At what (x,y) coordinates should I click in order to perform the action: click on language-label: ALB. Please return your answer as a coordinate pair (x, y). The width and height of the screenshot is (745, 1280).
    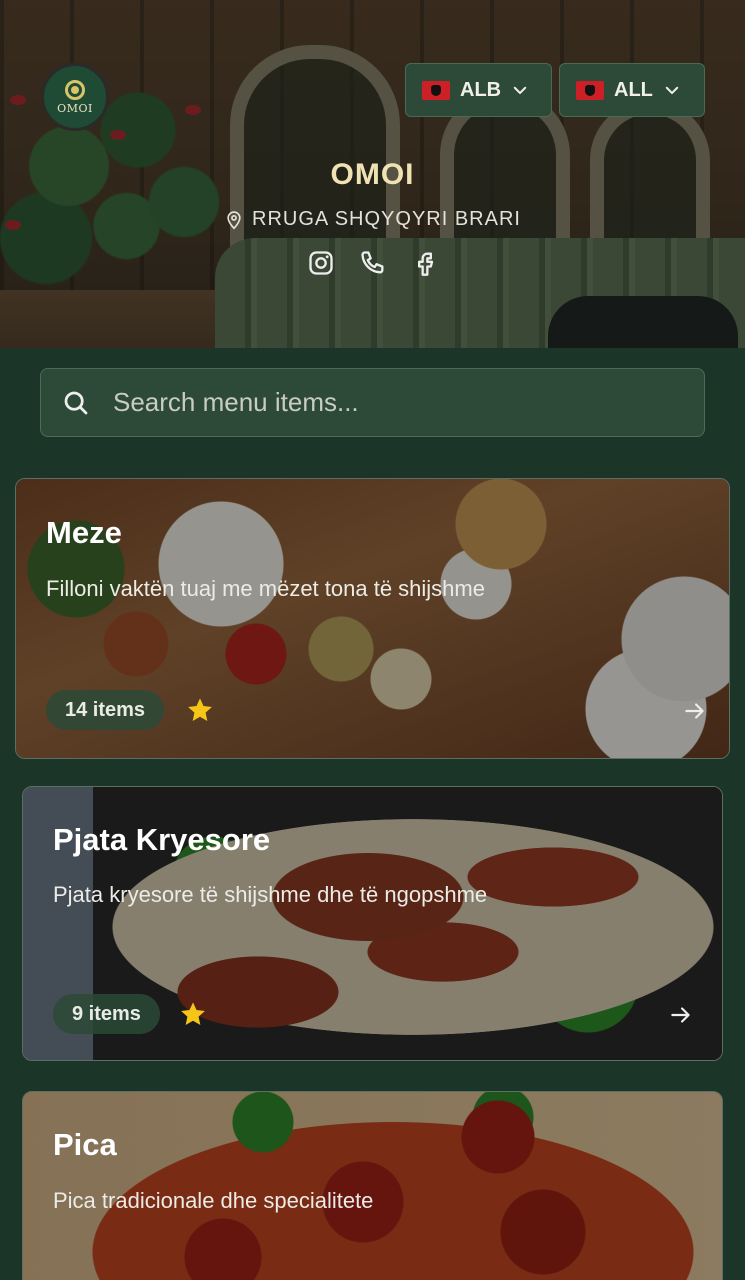
    Looking at the image, I should click on (481, 89).